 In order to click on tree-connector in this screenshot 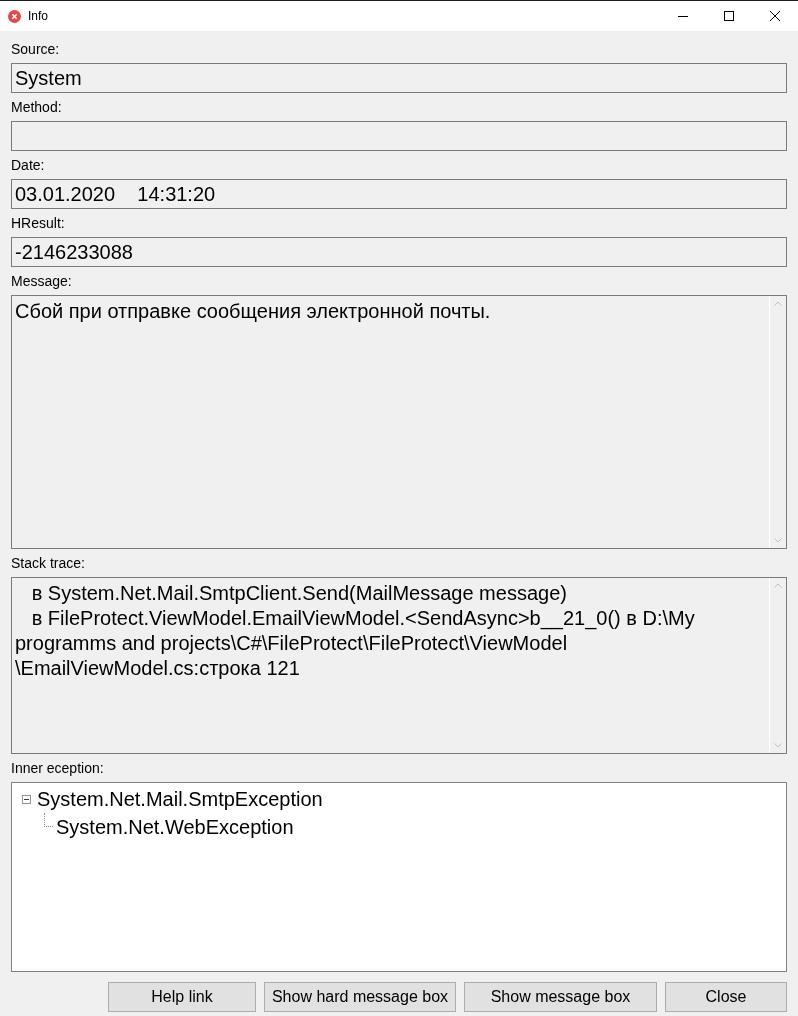, I will do `click(48, 820)`.